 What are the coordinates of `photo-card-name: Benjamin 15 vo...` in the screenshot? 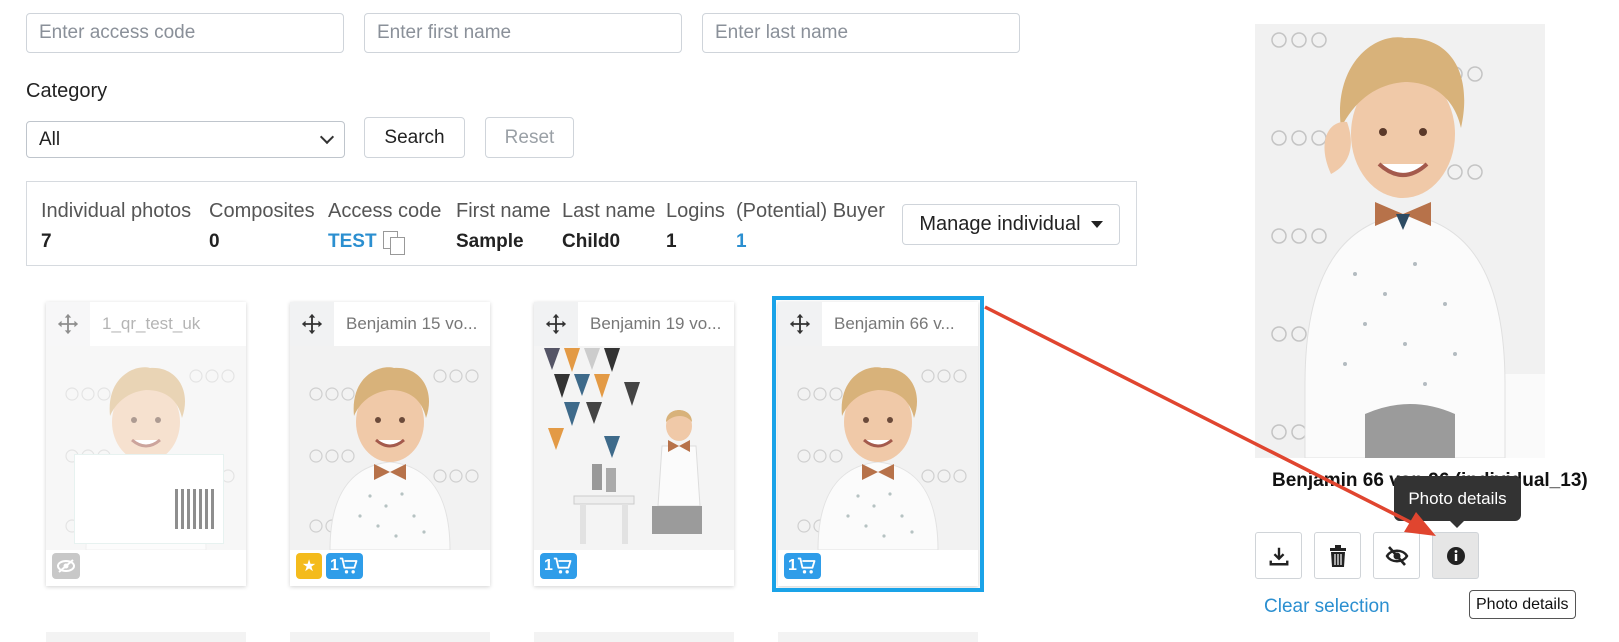 It's located at (412, 323).